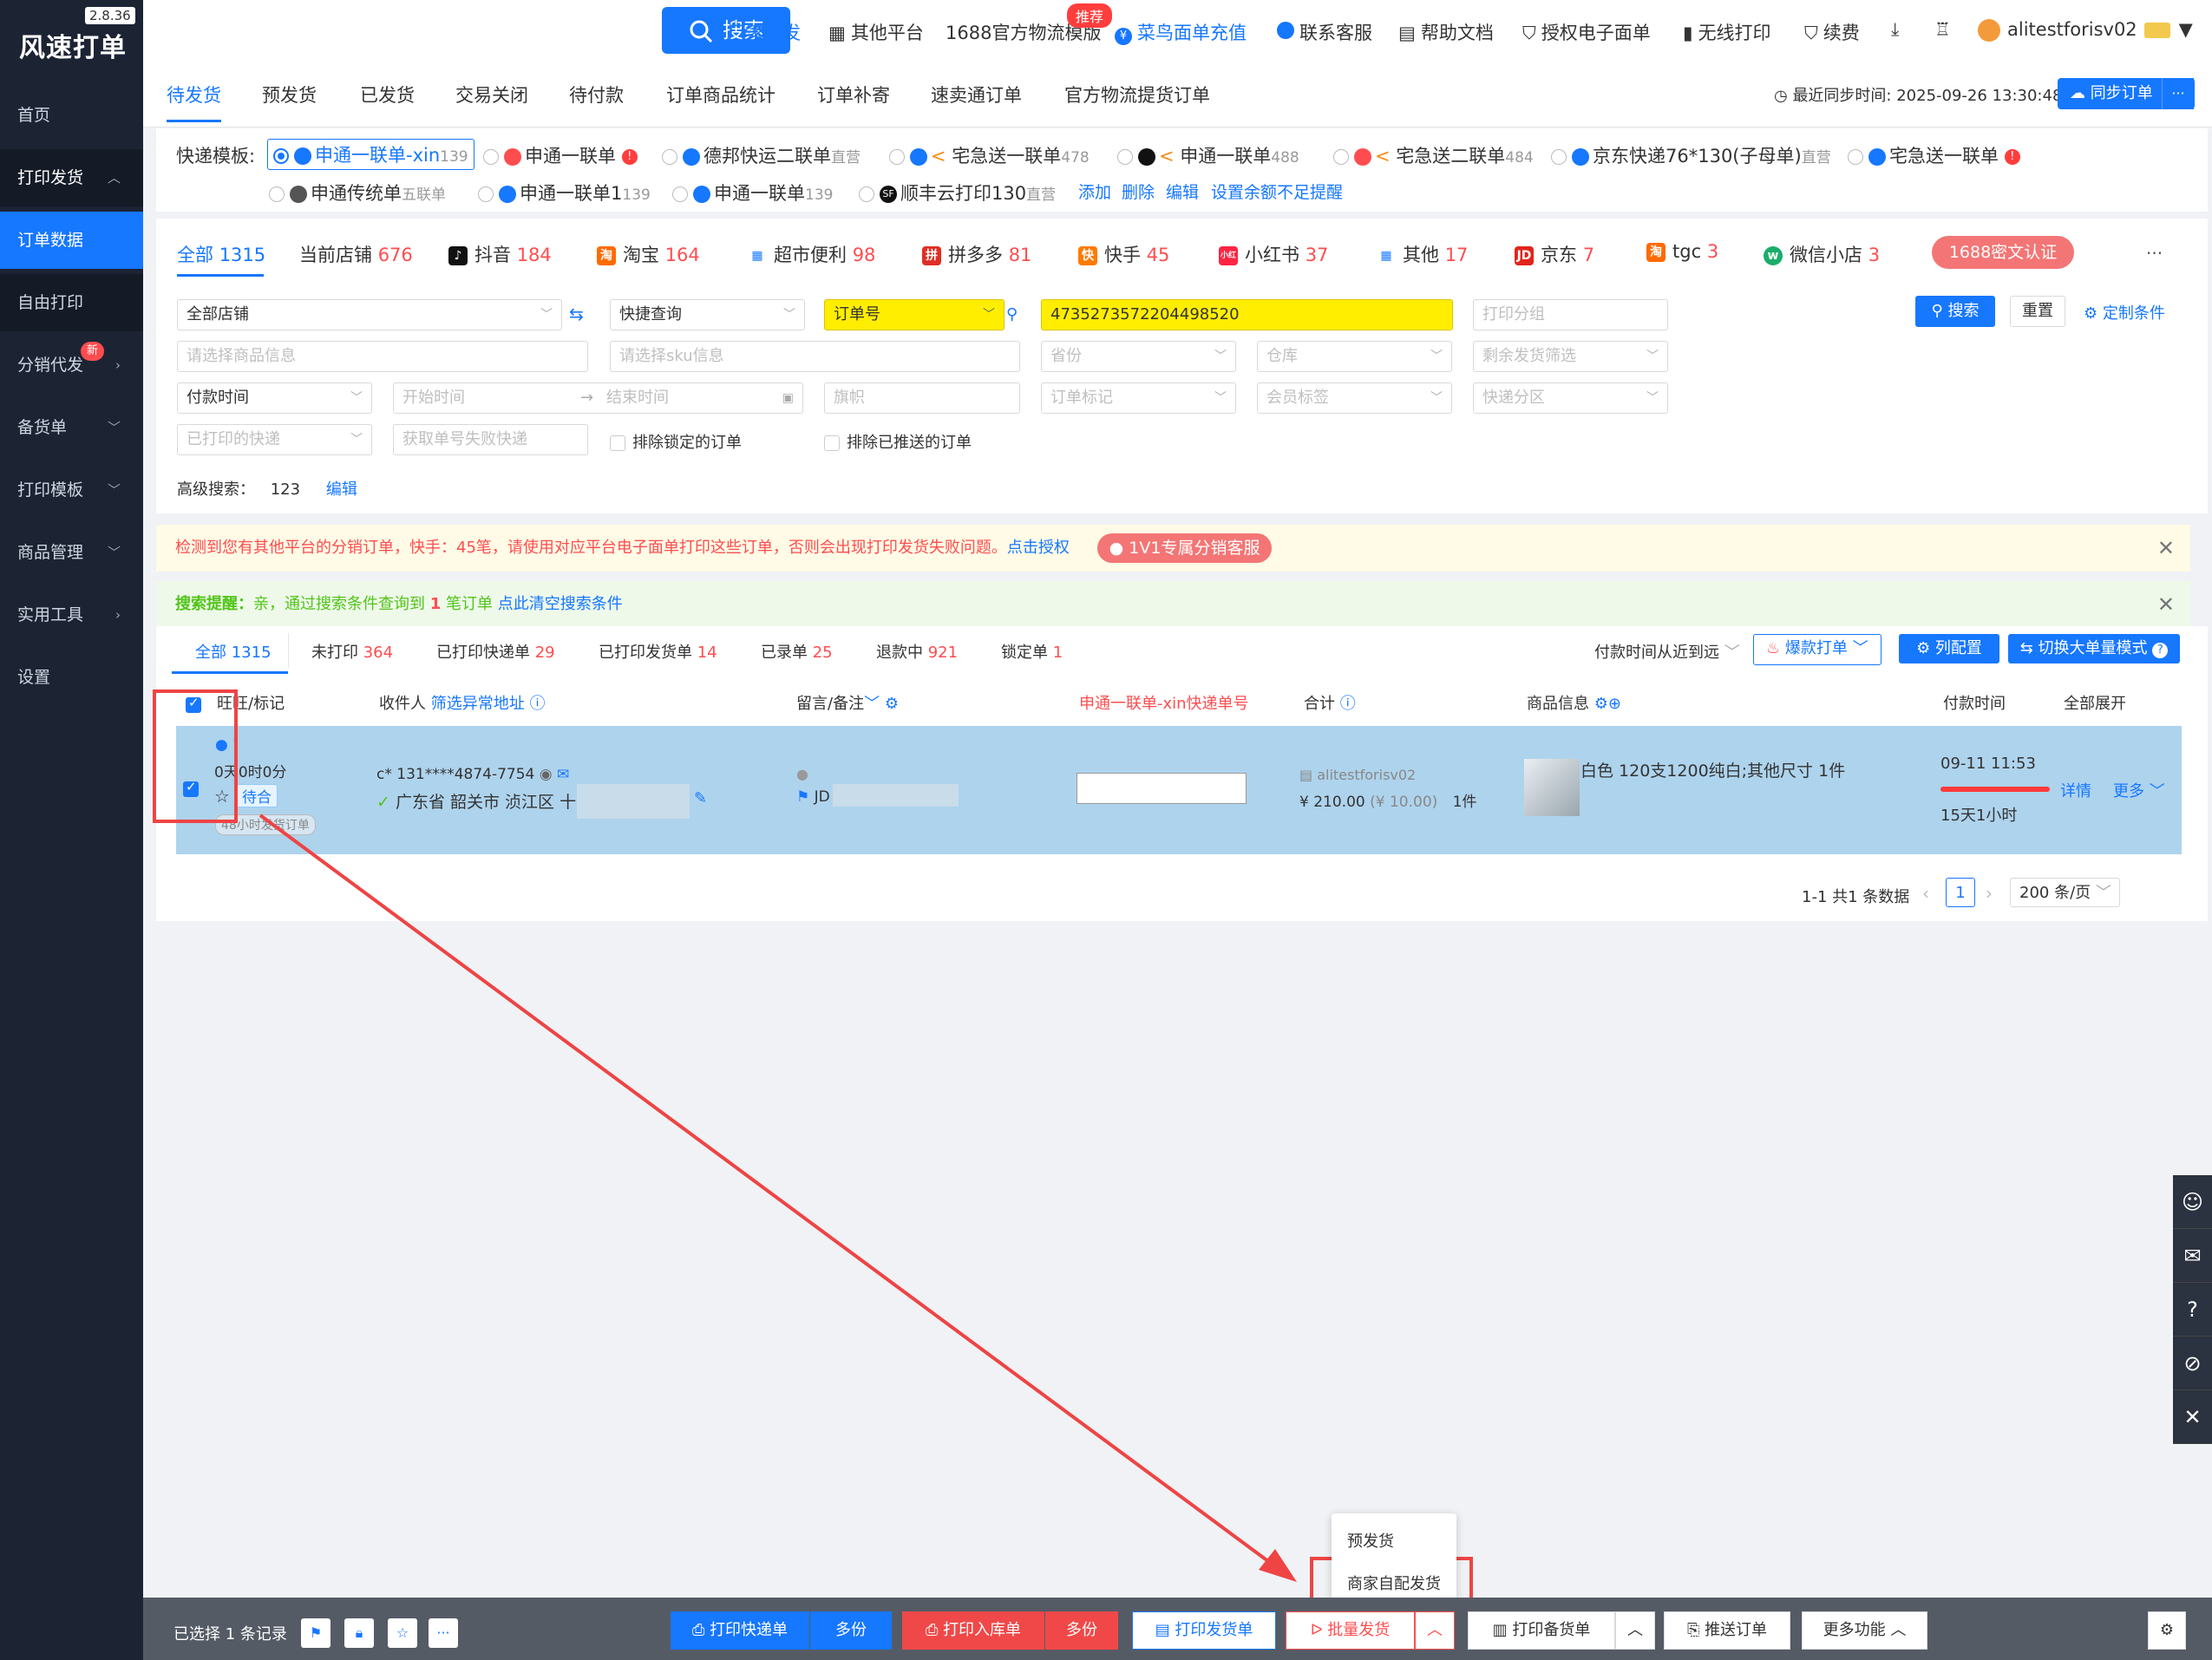  I want to click on annotation-box, so click(195, 756).